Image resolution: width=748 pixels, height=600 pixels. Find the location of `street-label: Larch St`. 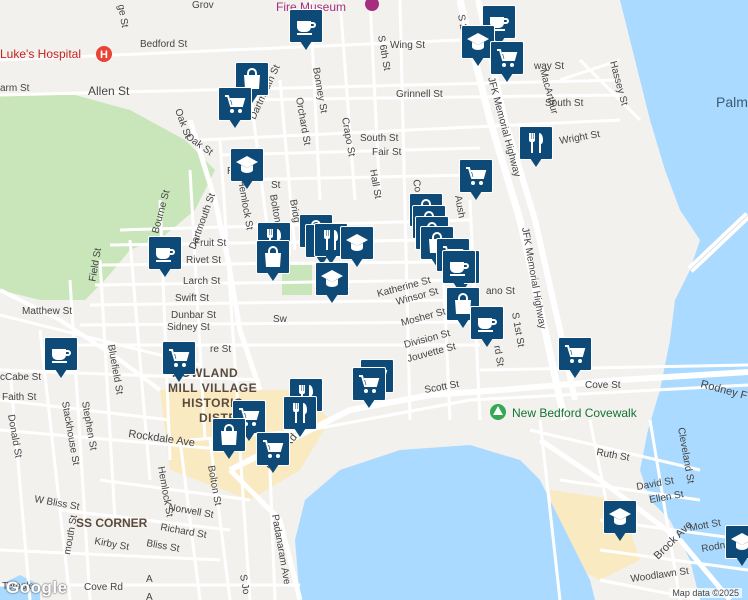

street-label: Larch St is located at coordinates (201, 281).